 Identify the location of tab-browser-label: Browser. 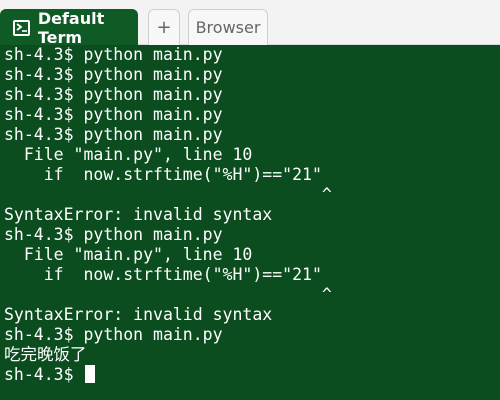
(228, 27).